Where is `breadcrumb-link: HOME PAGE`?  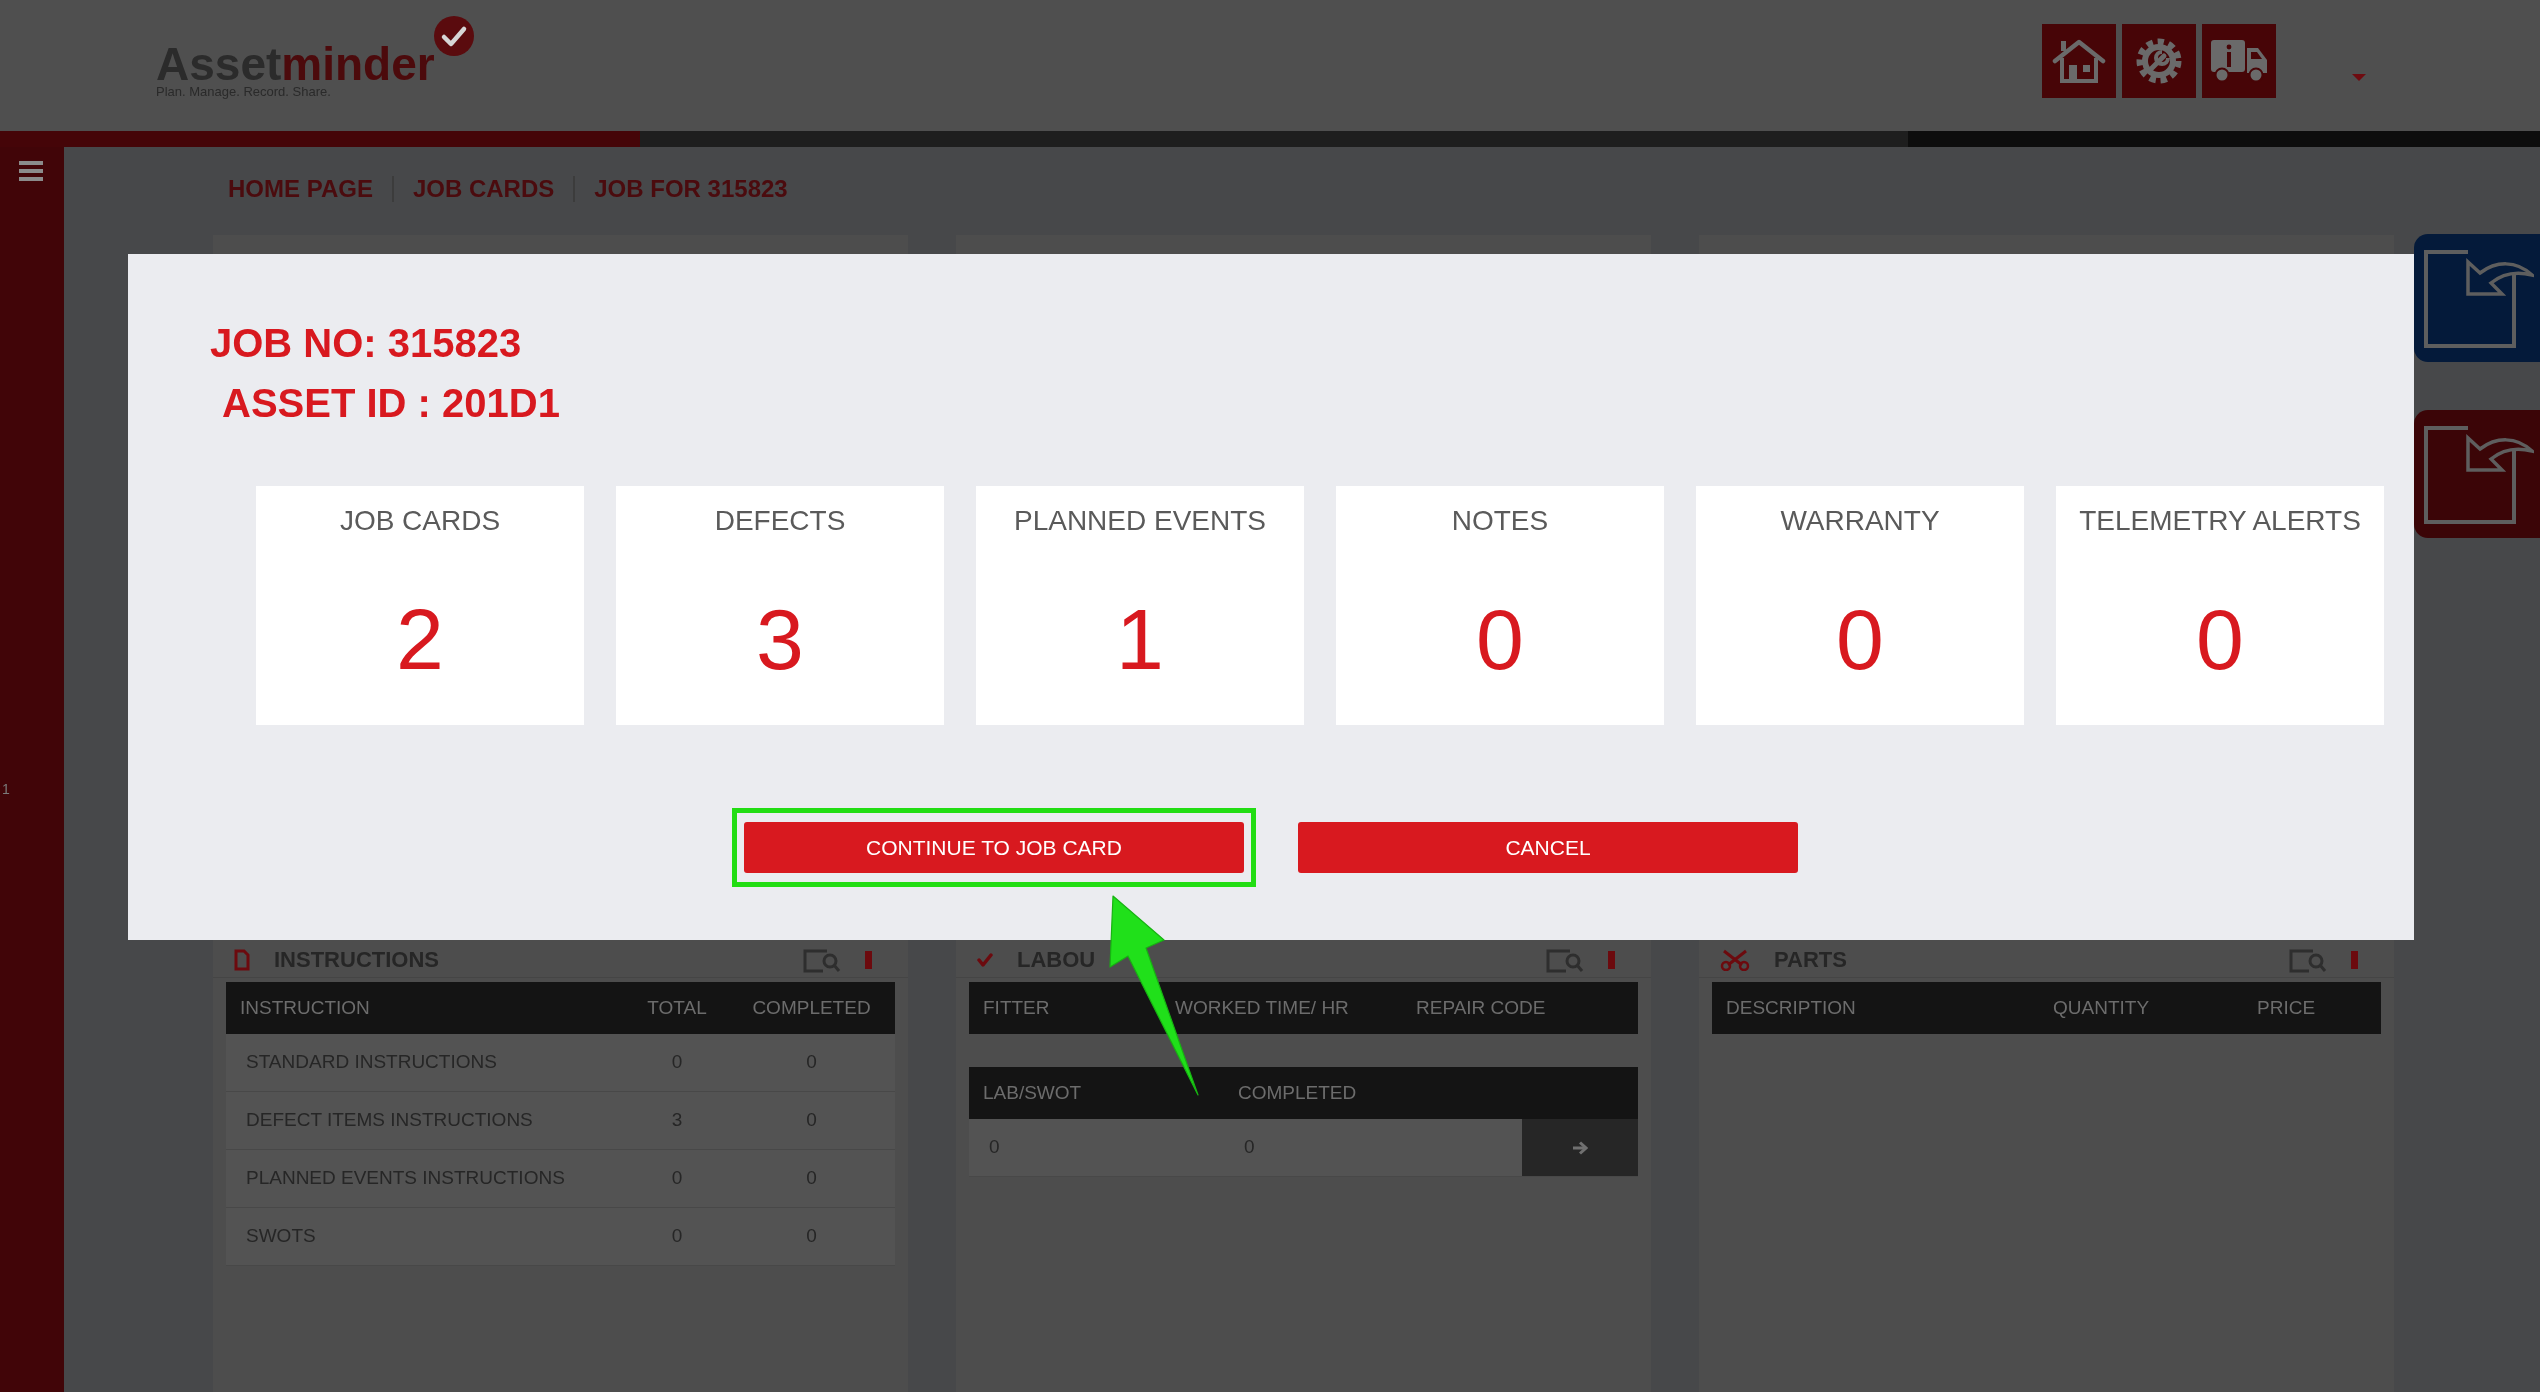
breadcrumb-link: HOME PAGE is located at coordinates (300, 189).